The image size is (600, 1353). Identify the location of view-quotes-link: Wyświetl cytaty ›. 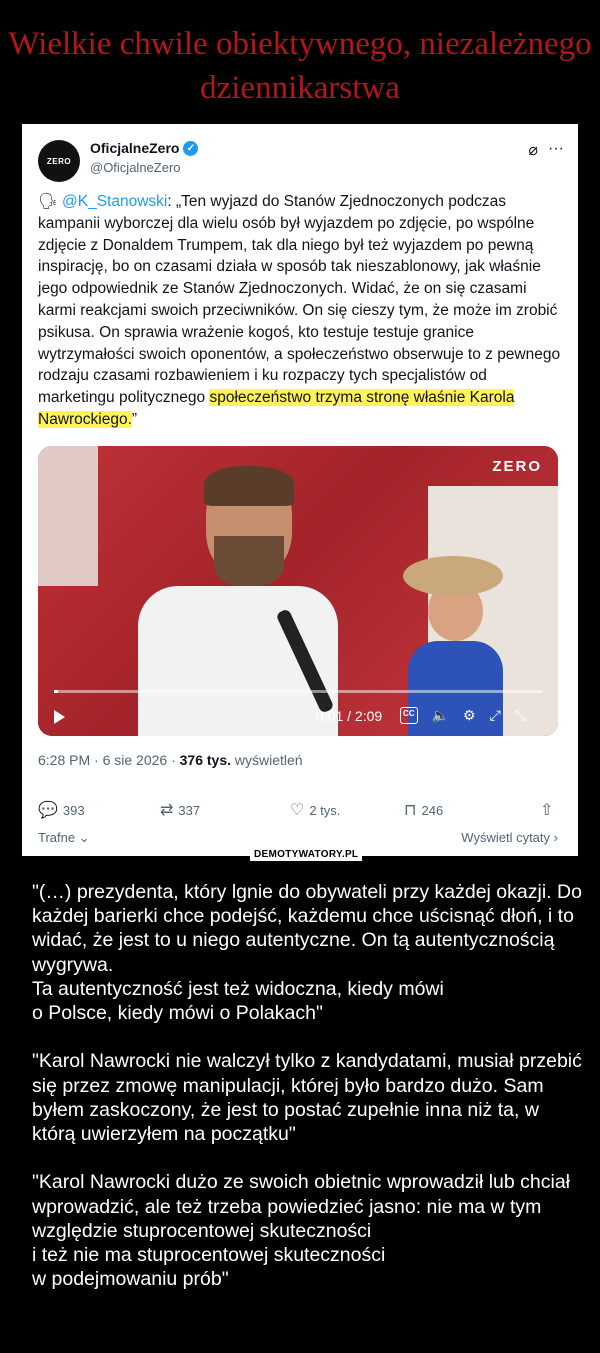
(509, 837).